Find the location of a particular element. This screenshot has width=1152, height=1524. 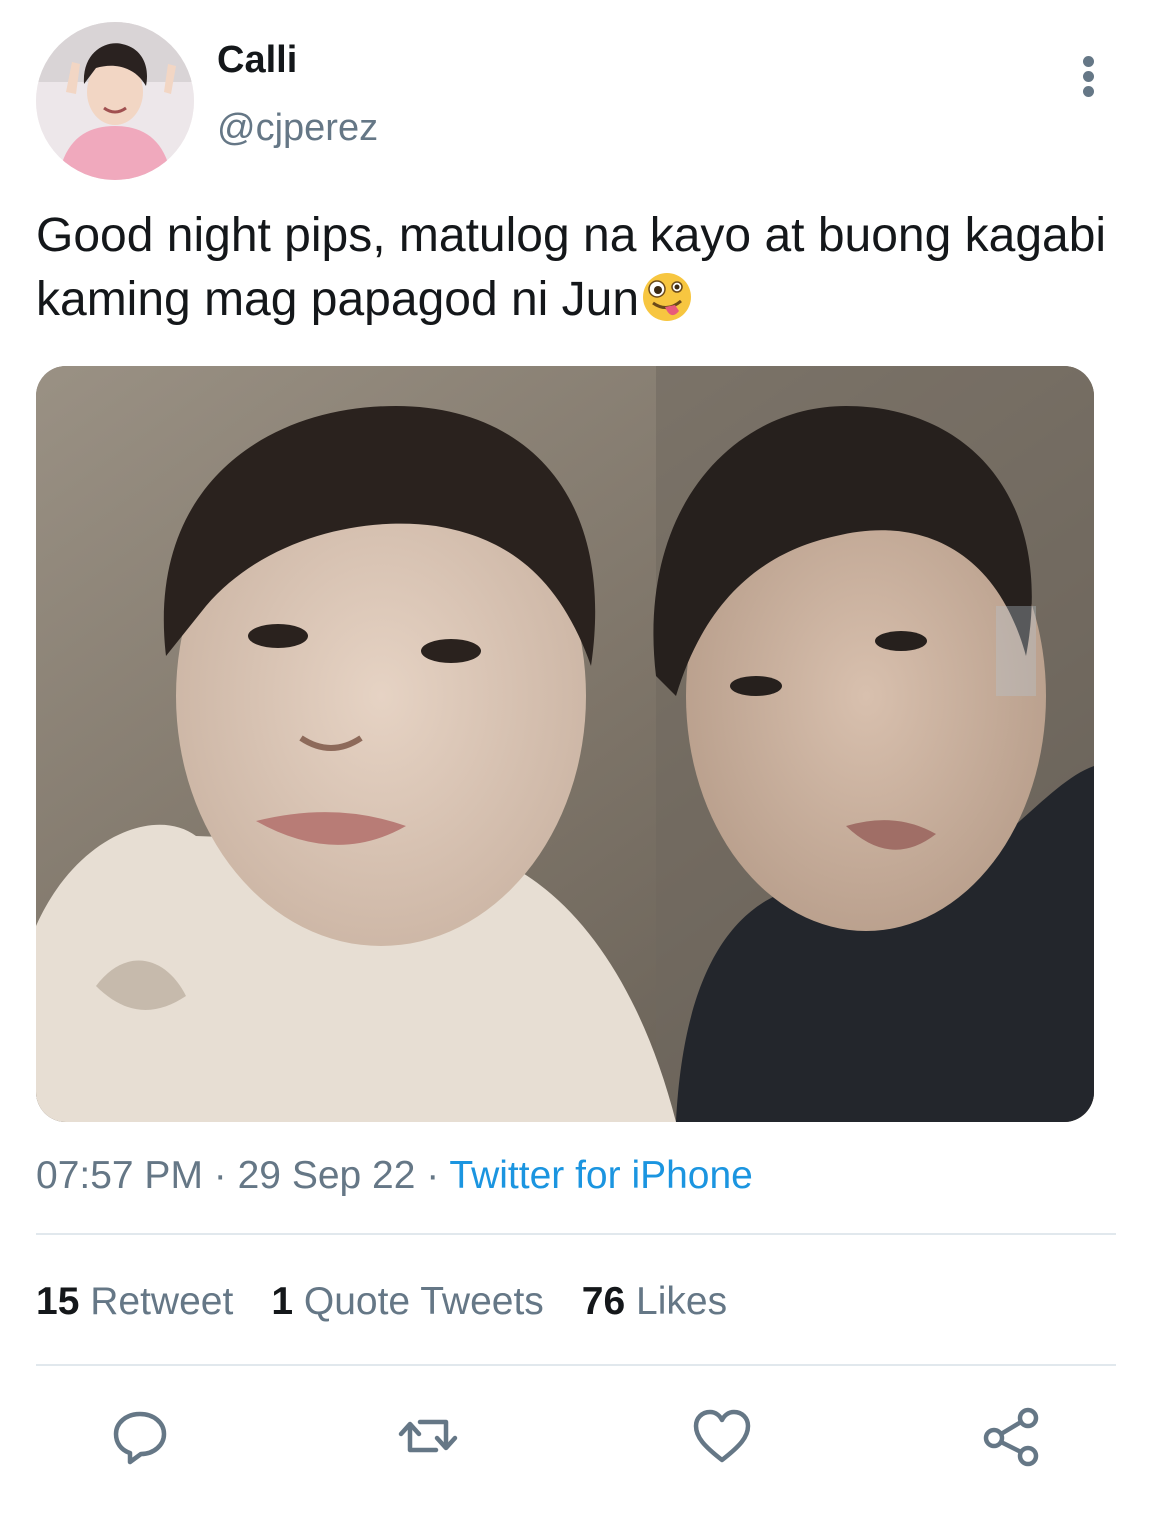

avatar is located at coordinates (115, 101).